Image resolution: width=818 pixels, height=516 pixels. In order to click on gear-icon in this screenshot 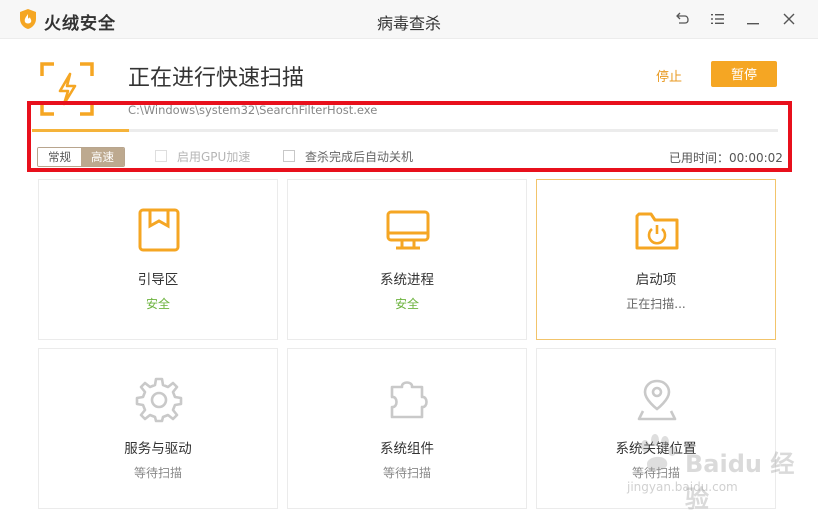, I will do `click(159, 400)`.